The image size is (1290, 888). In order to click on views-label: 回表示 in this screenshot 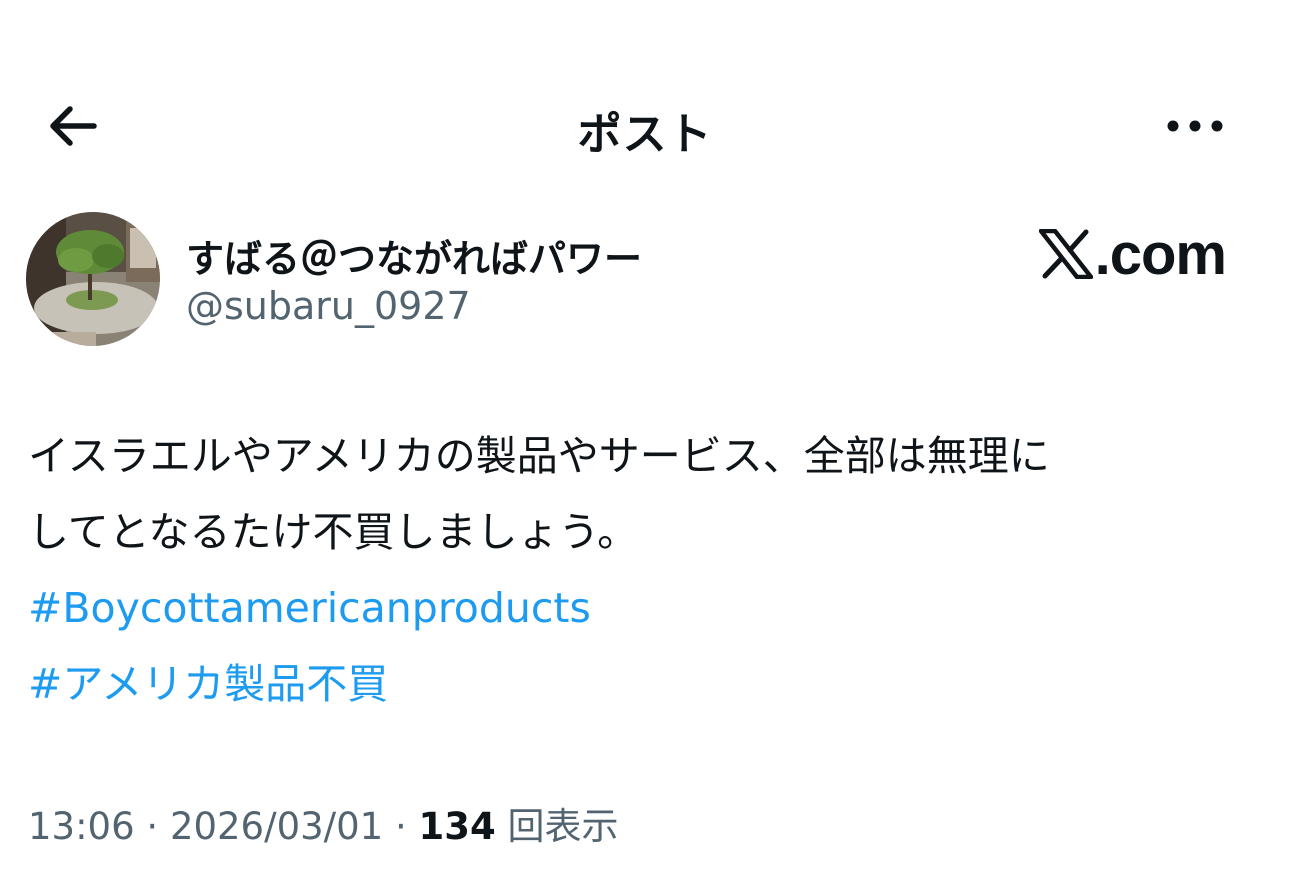, I will do `click(557, 826)`.